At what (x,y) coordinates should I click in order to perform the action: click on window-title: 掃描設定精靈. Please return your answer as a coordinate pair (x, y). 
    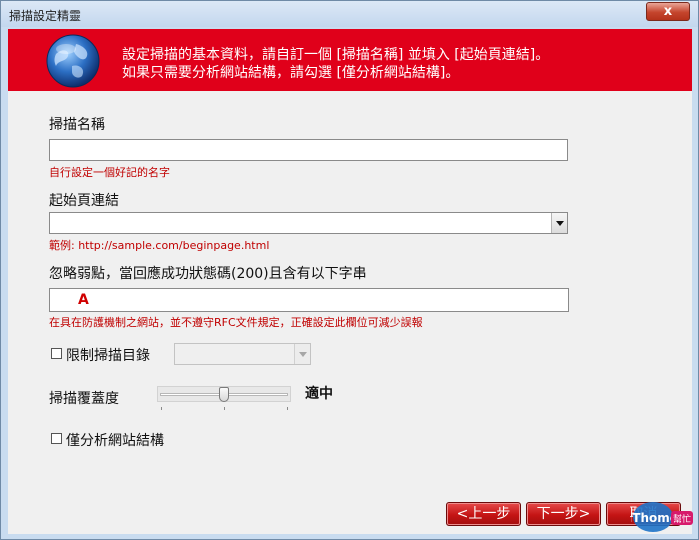
    Looking at the image, I should click on (45, 16).